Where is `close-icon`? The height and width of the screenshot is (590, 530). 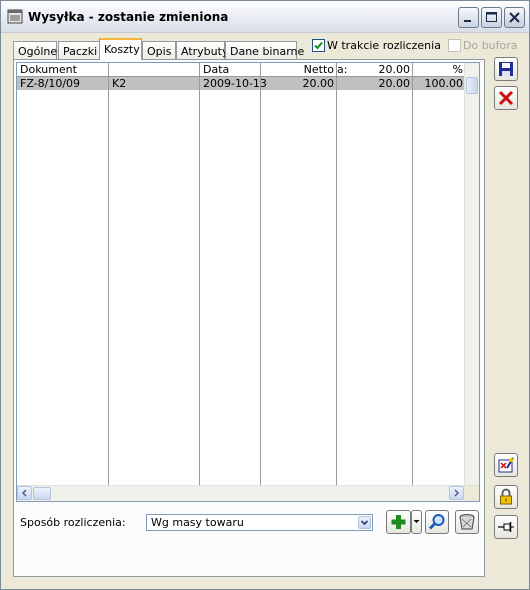
close-icon is located at coordinates (514, 17).